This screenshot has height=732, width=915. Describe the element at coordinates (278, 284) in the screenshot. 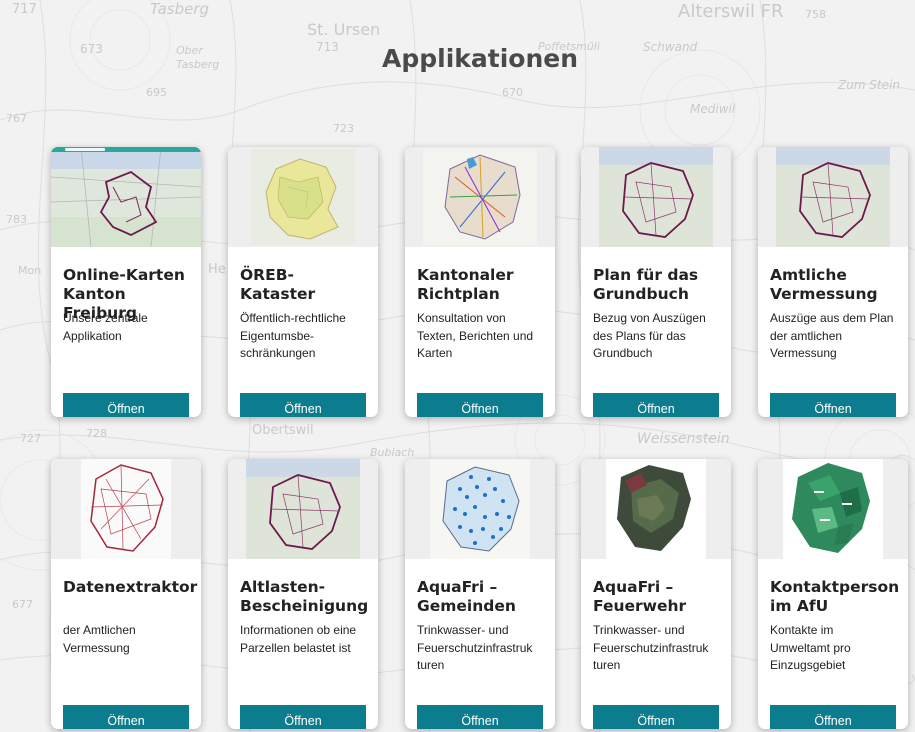

I see `card-title: ÖREB-Kataster` at that location.